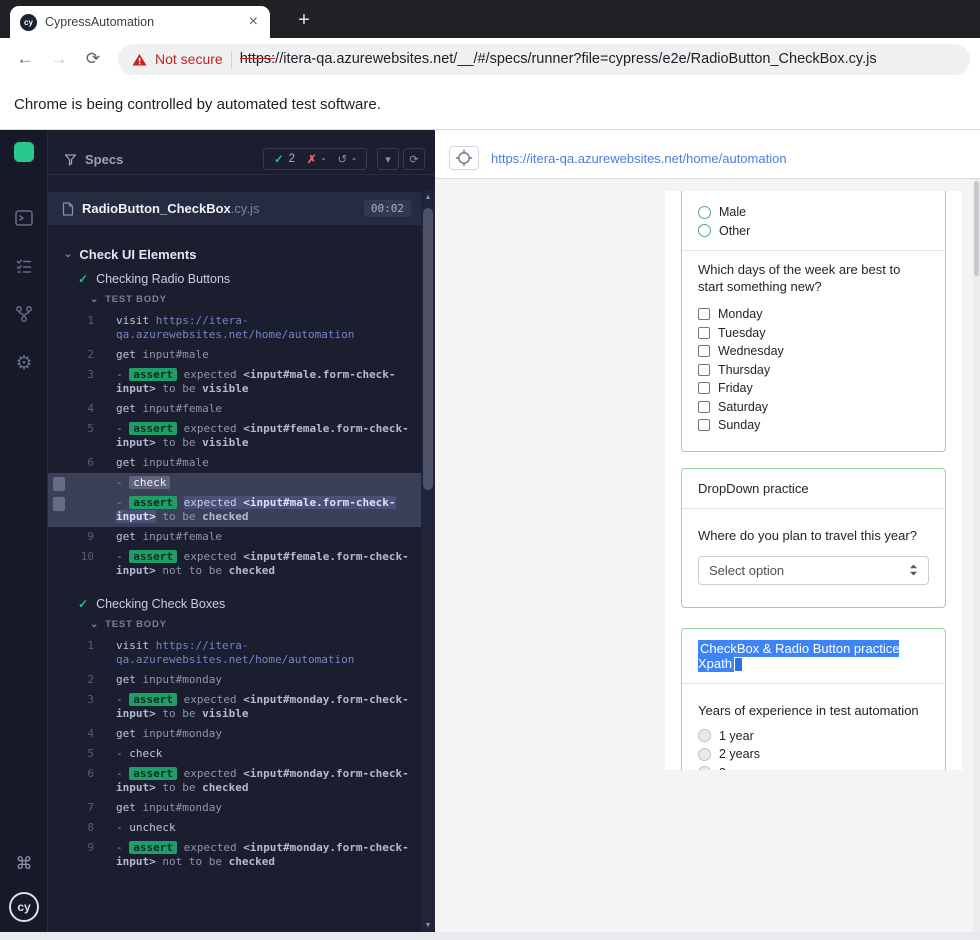 This screenshot has height=940, width=980. What do you see at coordinates (739, 768) in the screenshot?
I see `radio-label: 3 years` at bounding box center [739, 768].